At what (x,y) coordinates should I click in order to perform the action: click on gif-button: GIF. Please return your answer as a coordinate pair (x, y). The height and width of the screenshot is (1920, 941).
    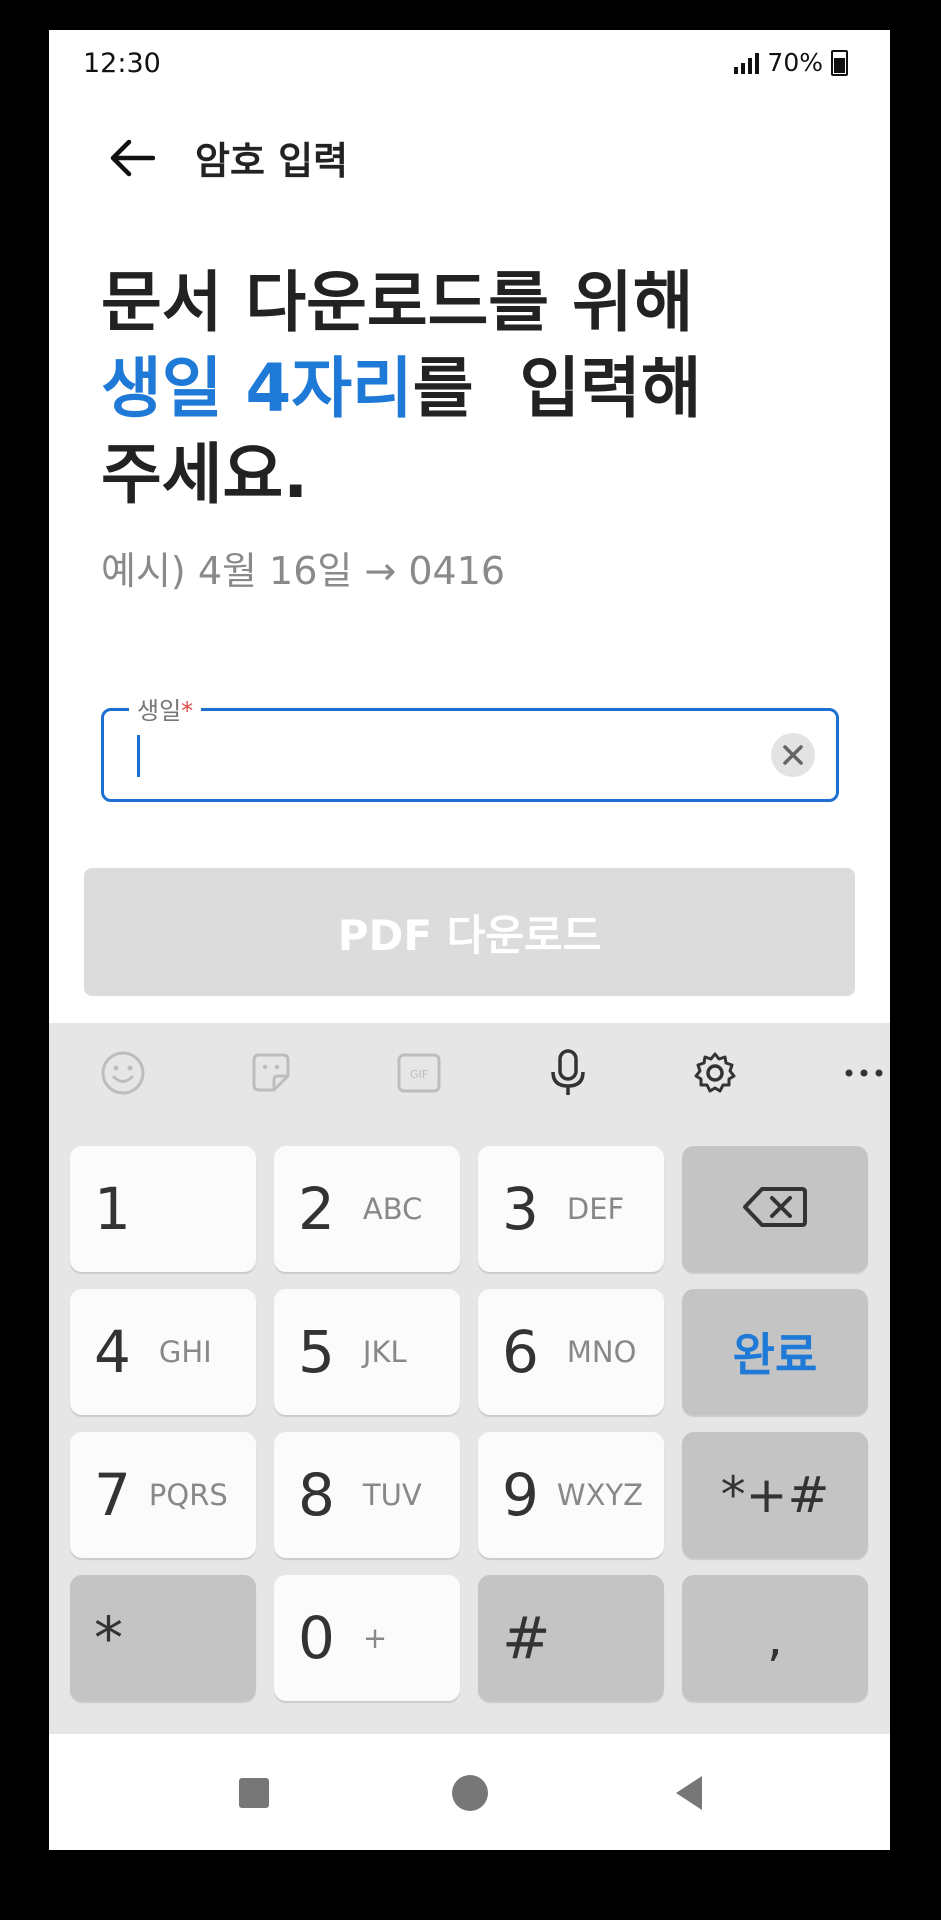
    Looking at the image, I should click on (419, 1073).